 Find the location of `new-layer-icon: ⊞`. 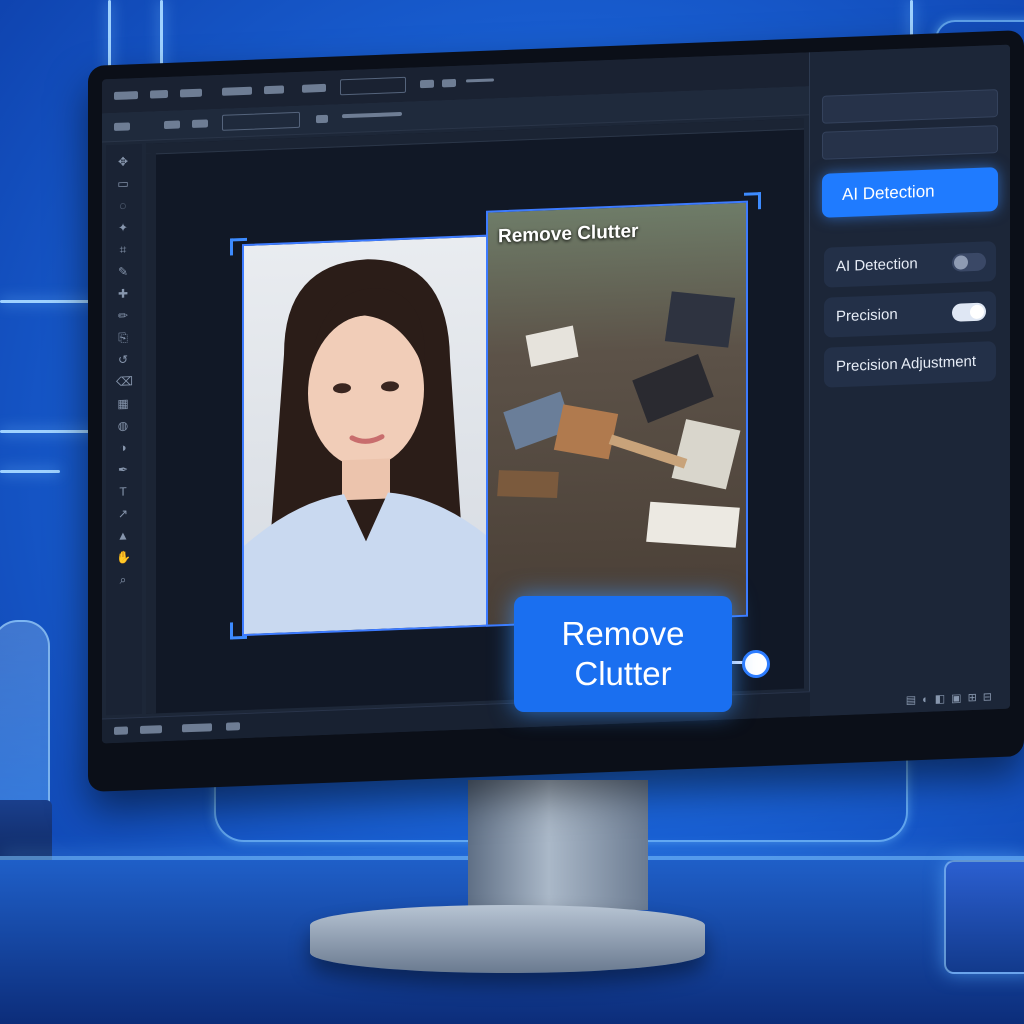

new-layer-icon: ⊞ is located at coordinates (975, 698).